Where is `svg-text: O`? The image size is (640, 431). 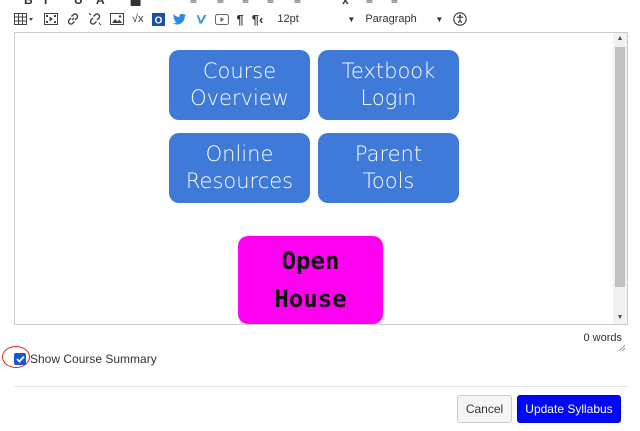 svg-text: O is located at coordinates (158, 20).